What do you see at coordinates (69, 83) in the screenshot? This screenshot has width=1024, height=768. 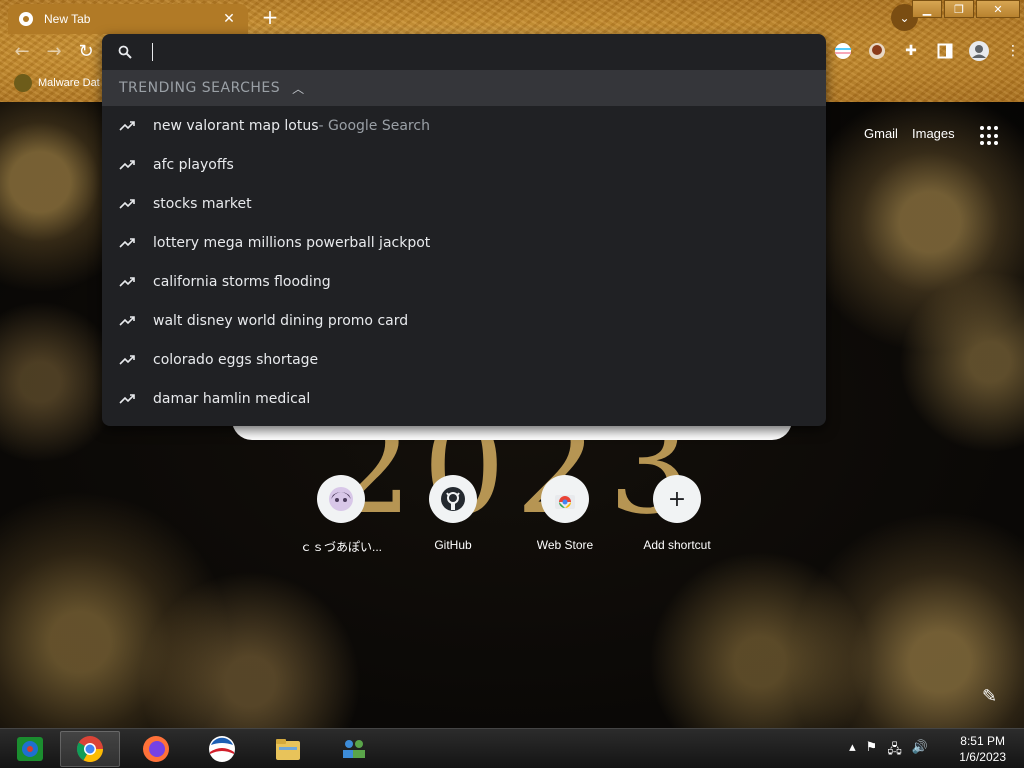 I see `bookmark-label: Malware Dat` at bounding box center [69, 83].